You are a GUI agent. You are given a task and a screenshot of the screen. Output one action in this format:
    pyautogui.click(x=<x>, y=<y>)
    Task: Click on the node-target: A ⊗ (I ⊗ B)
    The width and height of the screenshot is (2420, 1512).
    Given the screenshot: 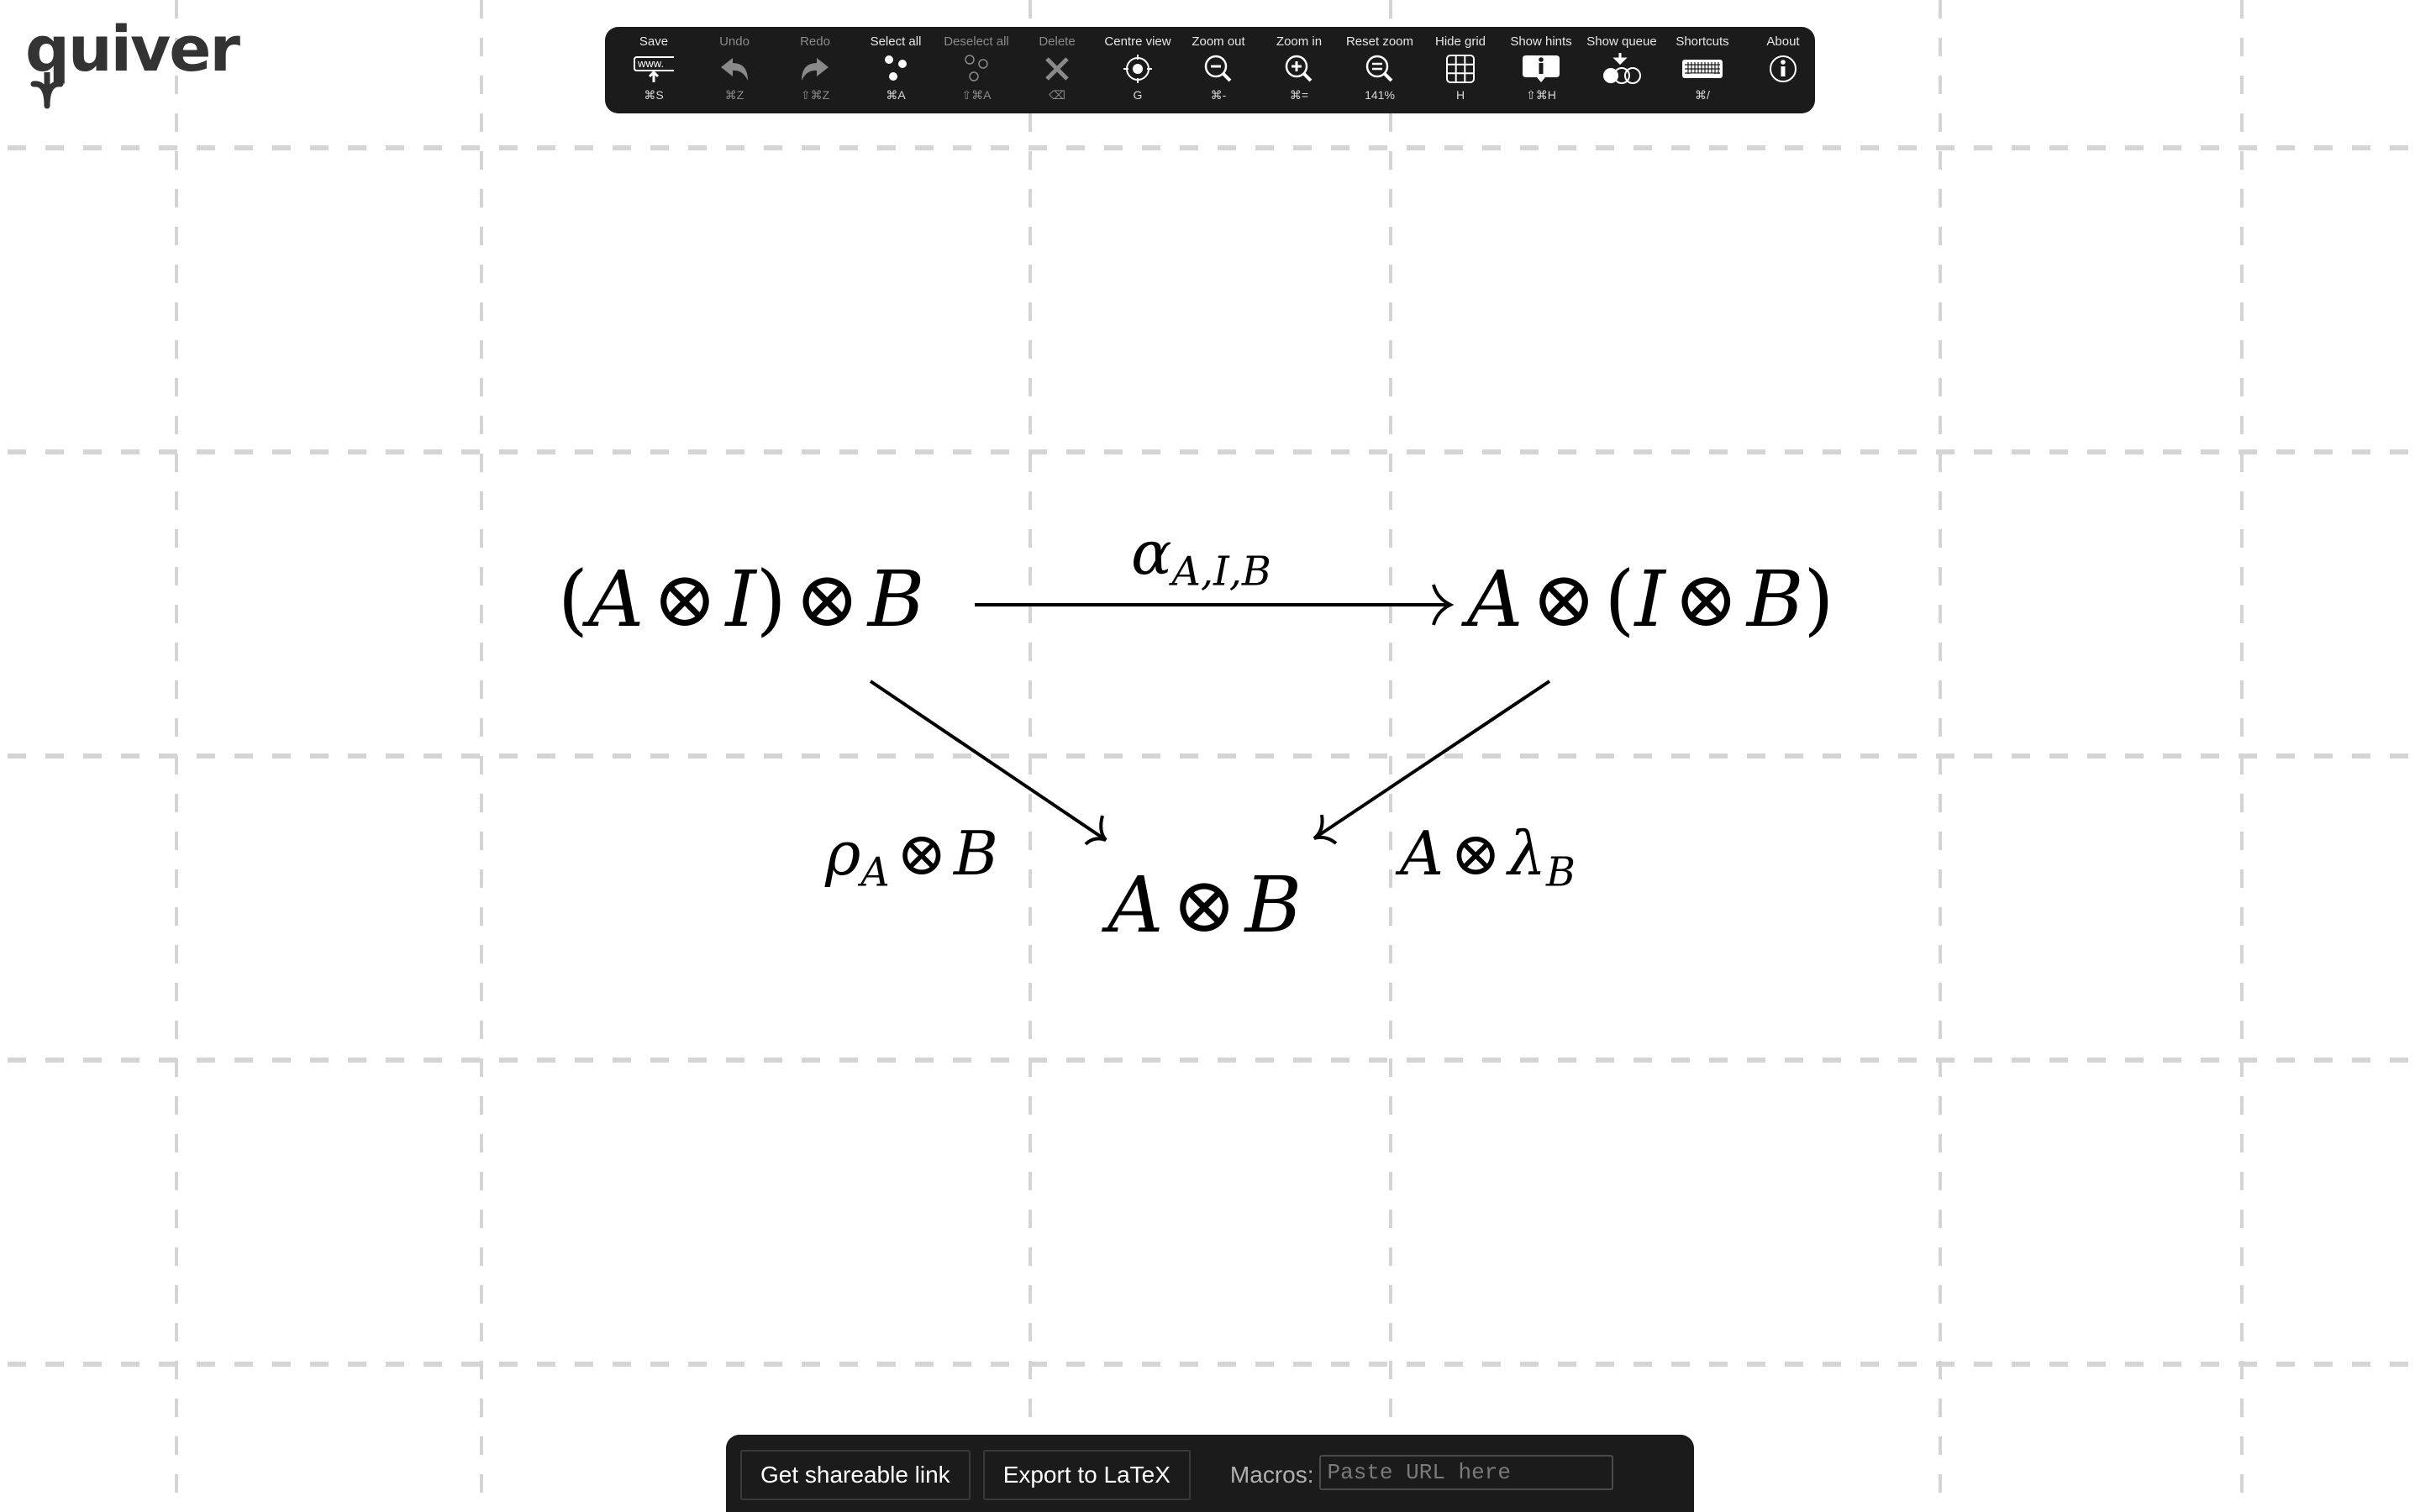 What is the action you would take?
    pyautogui.click(x=1650, y=599)
    